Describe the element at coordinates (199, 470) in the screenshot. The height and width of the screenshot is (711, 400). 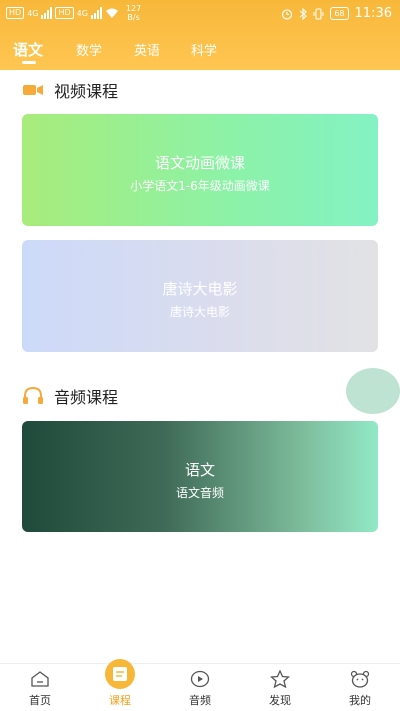
I see `card-title: 语文` at that location.